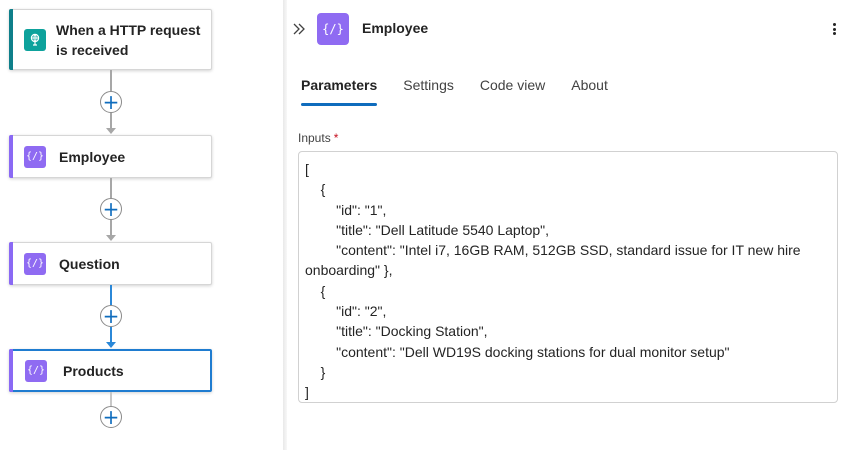  I want to click on action-node-products: {/} Products, so click(110, 370).